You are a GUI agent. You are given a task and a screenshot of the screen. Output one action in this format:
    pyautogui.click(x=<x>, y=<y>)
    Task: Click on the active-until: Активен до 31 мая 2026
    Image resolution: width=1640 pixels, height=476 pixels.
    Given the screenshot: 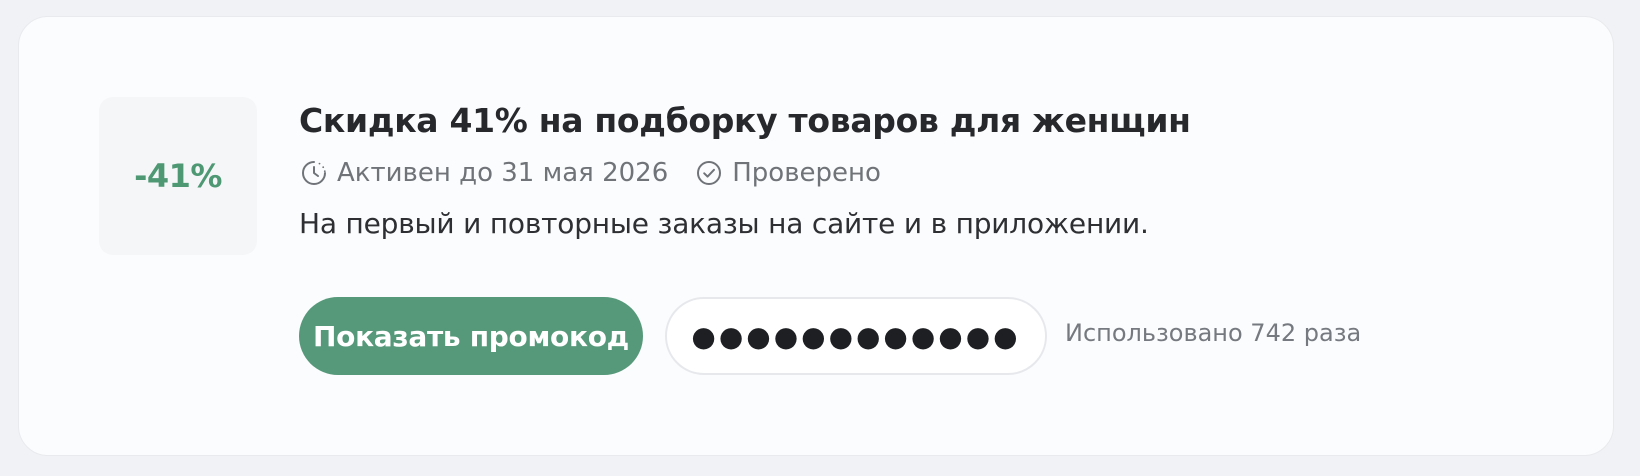 What is the action you would take?
    pyautogui.click(x=483, y=173)
    